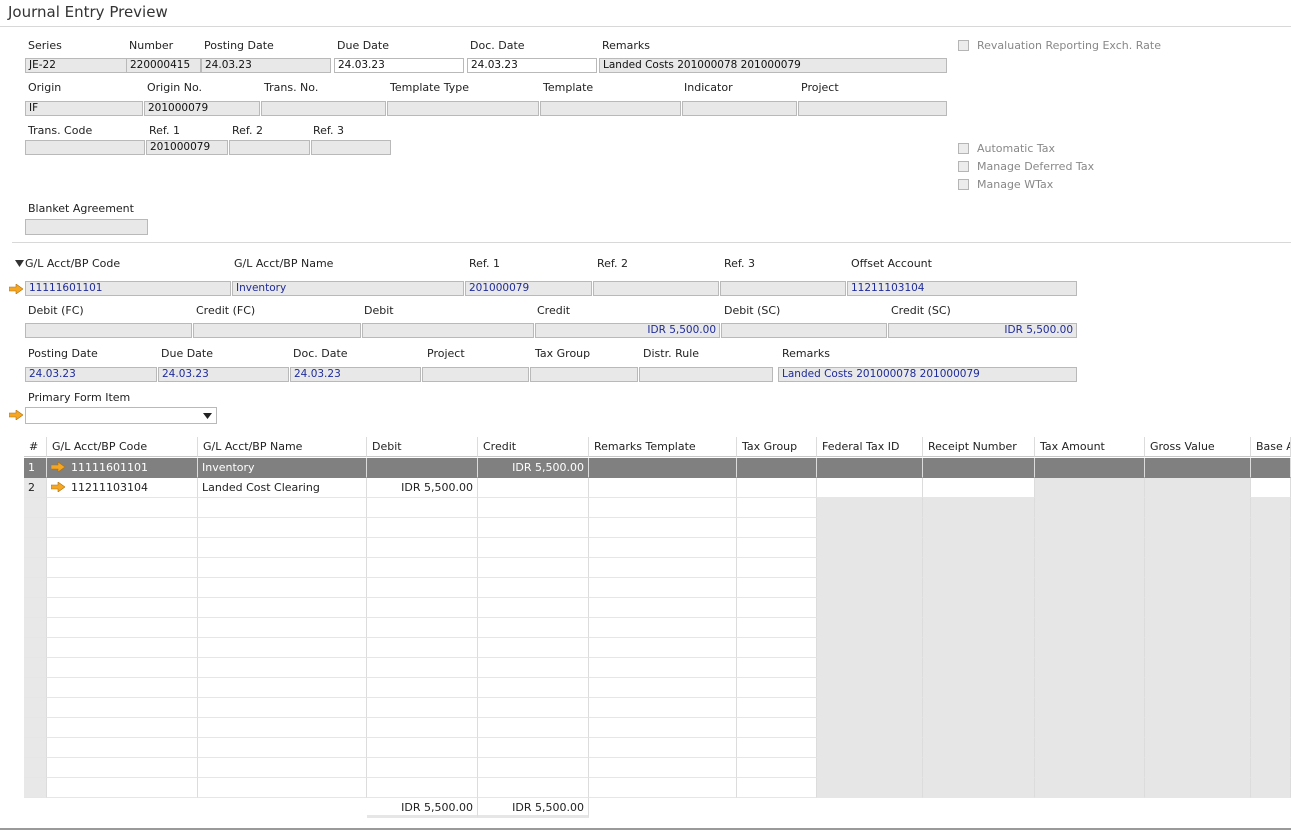  I want to click on column-header-debit: Debit, so click(422, 447).